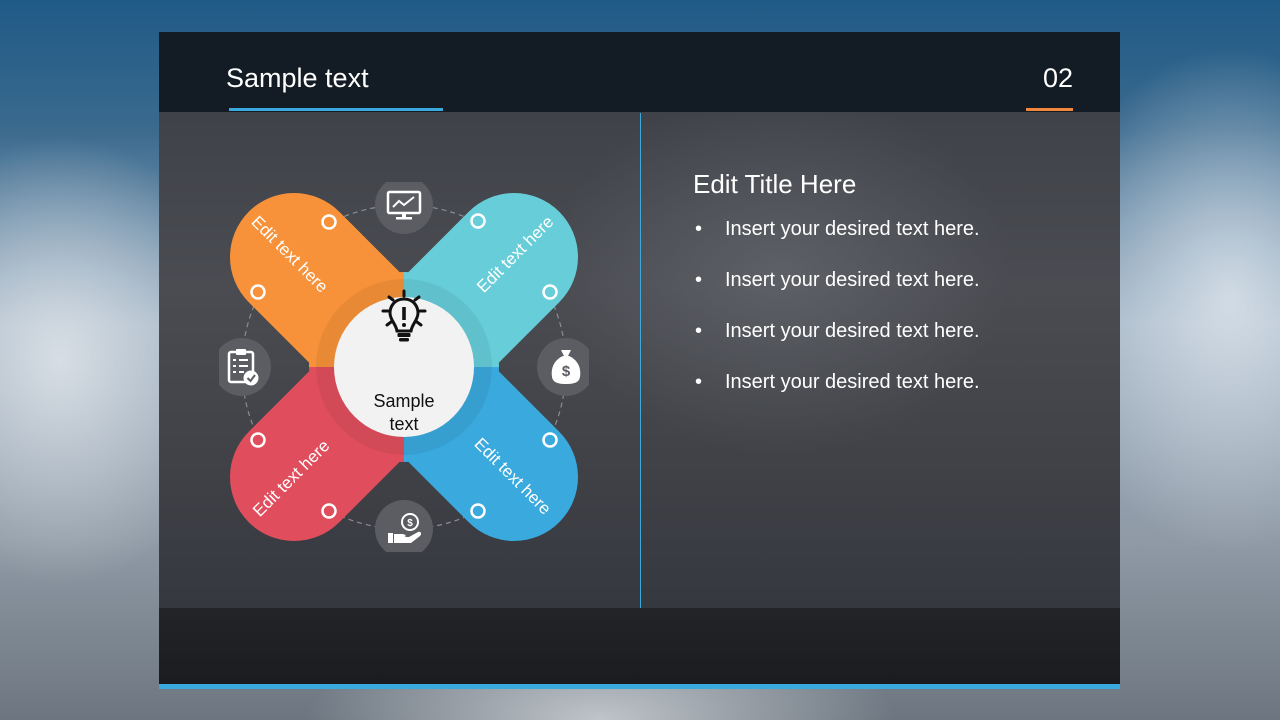  I want to click on vertical-divider, so click(640, 360).